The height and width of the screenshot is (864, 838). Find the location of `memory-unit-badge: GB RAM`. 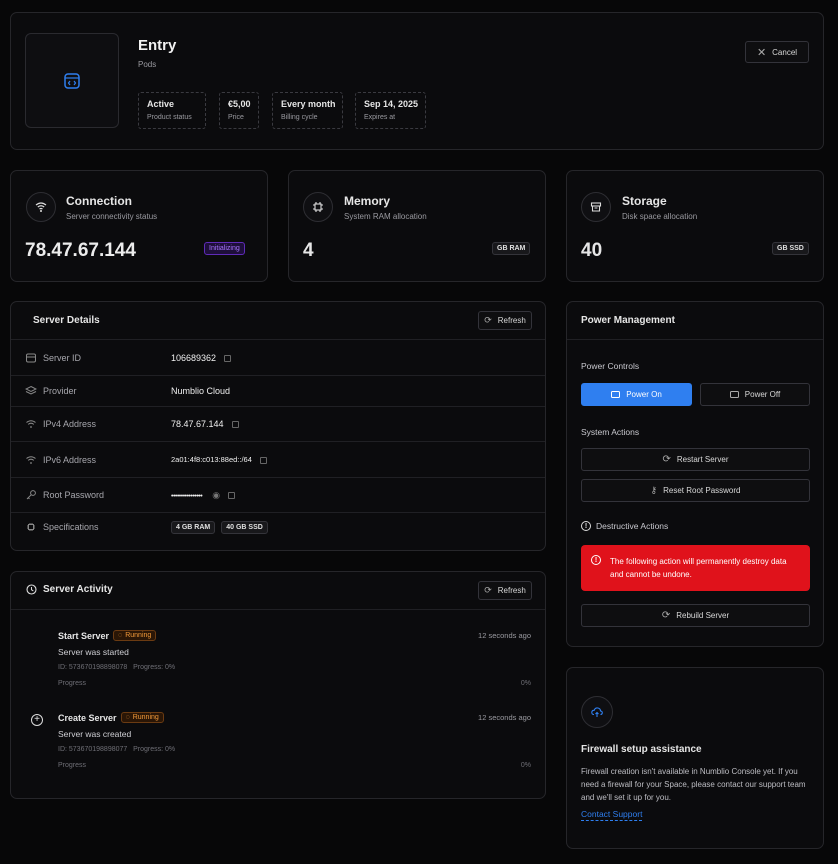

memory-unit-badge: GB RAM is located at coordinates (511, 248).